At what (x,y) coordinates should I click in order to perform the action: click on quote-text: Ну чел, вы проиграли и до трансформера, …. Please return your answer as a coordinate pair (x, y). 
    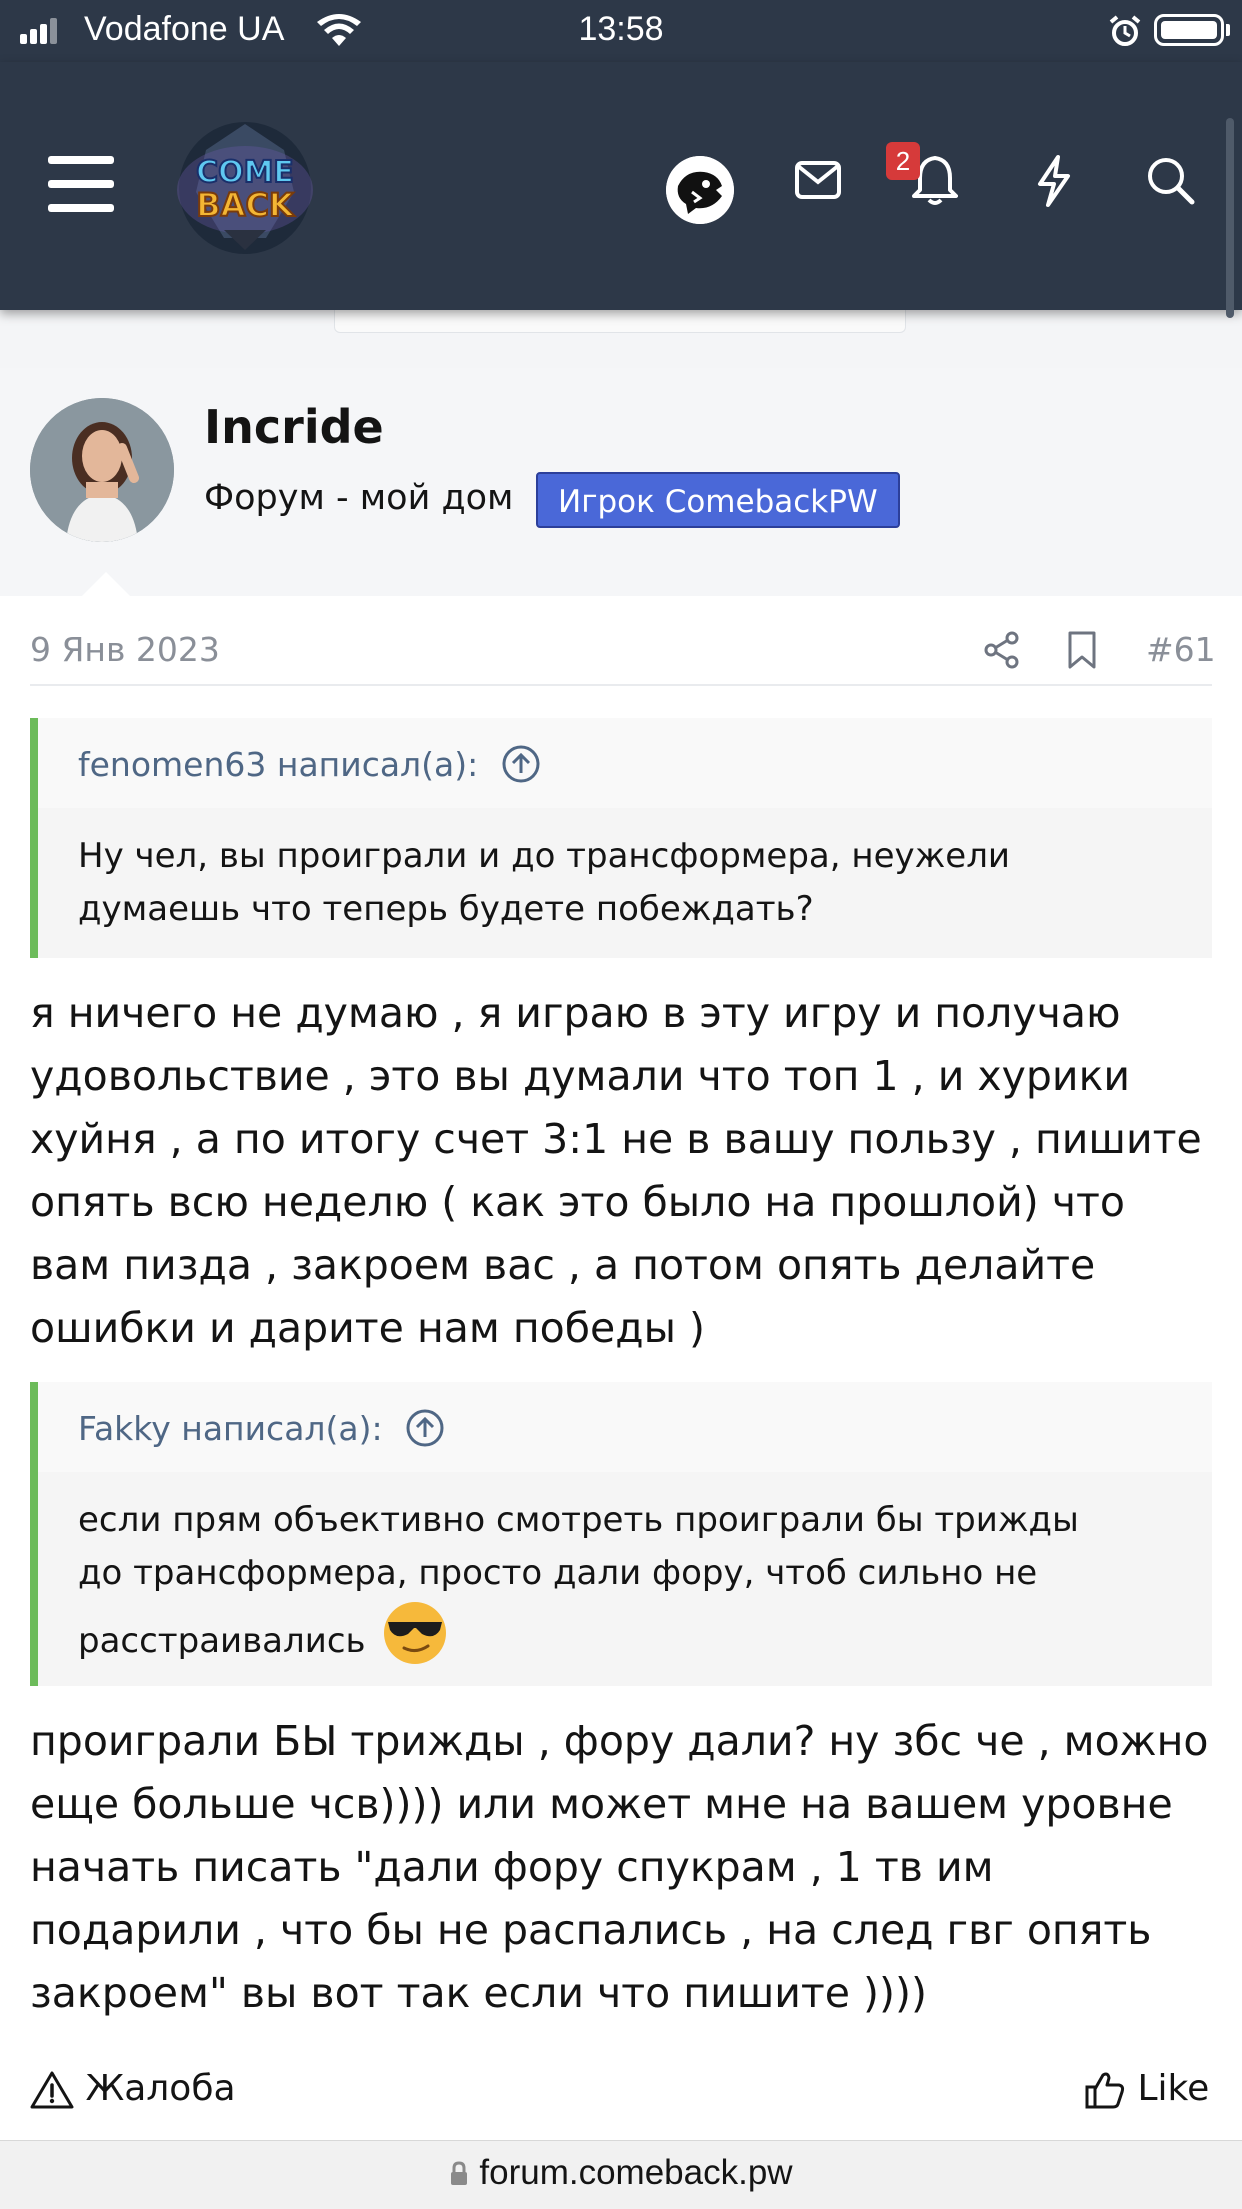
    Looking at the image, I should click on (544, 882).